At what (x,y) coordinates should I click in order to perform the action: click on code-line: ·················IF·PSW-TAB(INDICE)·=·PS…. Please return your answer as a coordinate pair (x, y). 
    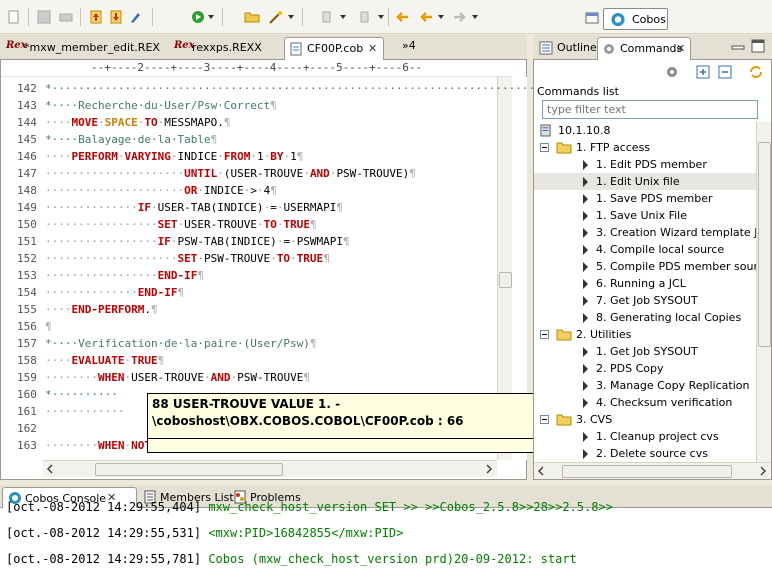
    Looking at the image, I should click on (197, 241).